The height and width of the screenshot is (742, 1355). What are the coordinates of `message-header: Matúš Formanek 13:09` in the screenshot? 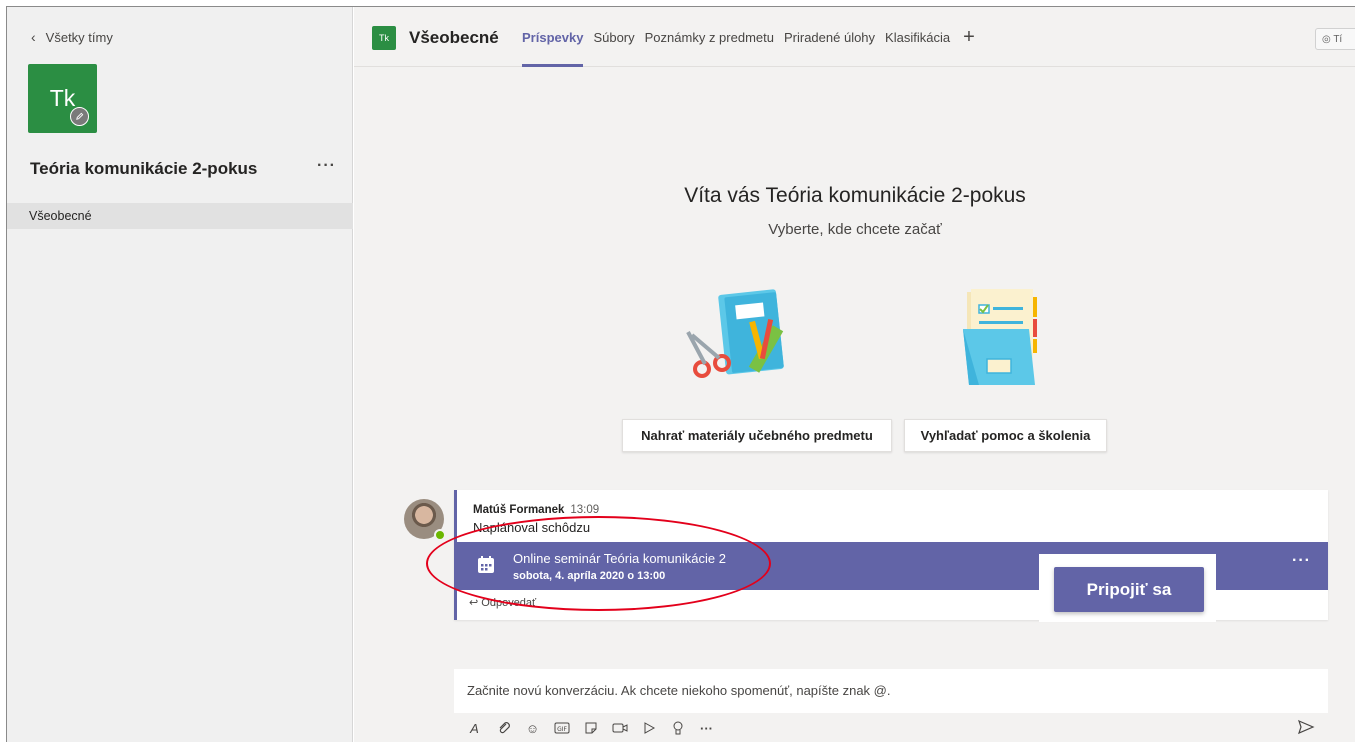 It's located at (536, 510).